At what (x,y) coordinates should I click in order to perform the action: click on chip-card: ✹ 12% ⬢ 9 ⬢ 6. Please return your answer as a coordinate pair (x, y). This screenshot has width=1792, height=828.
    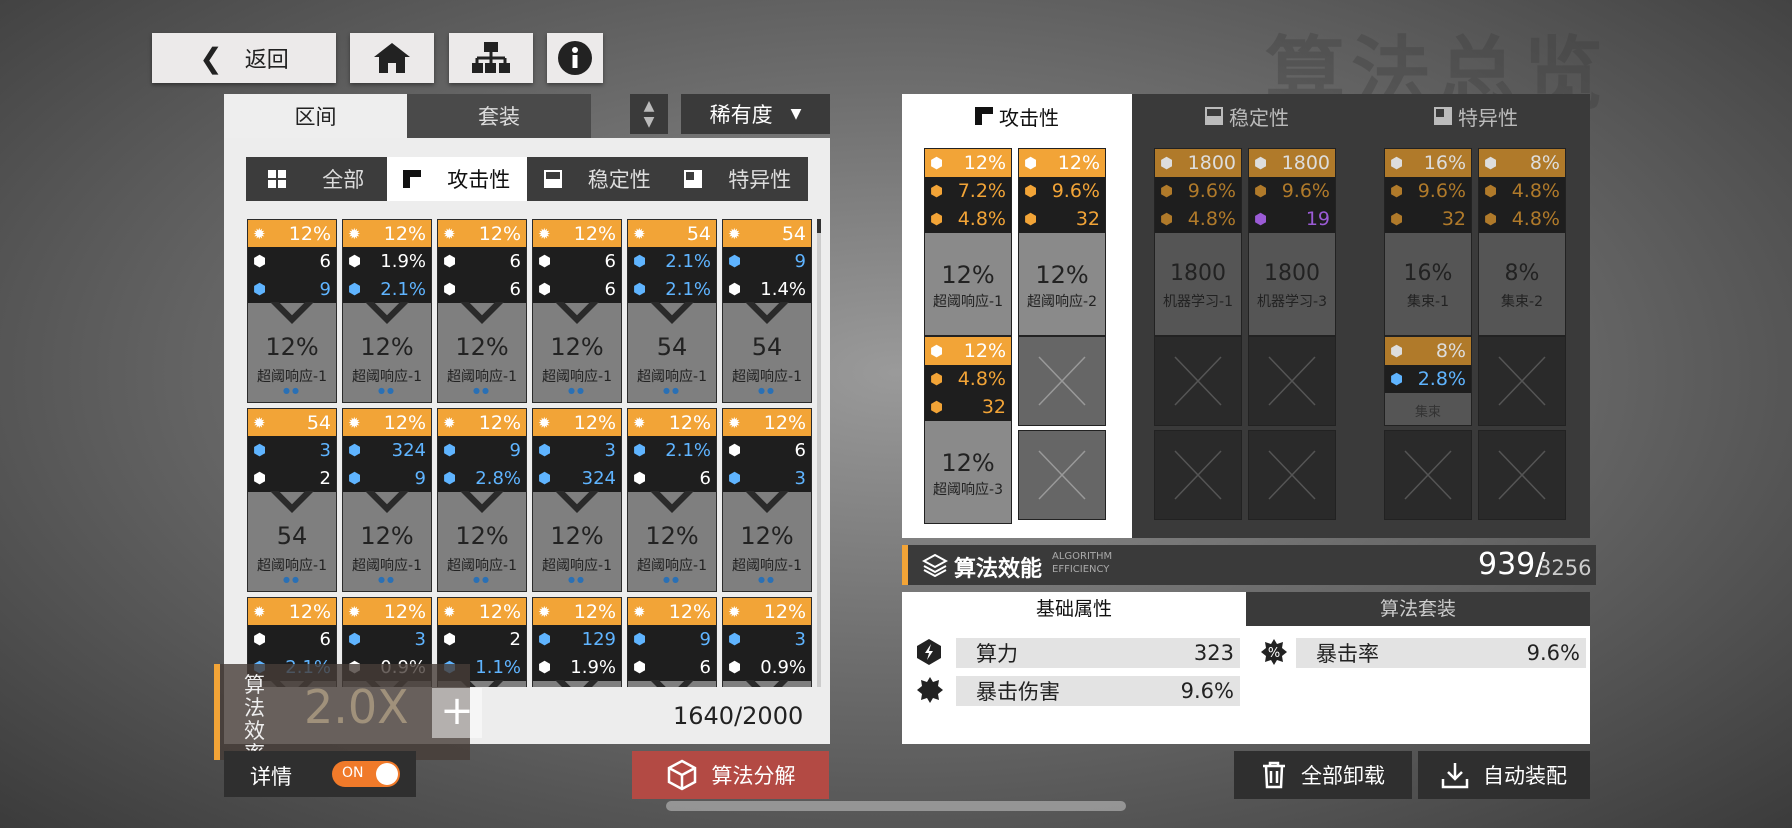
    Looking at the image, I should click on (672, 642).